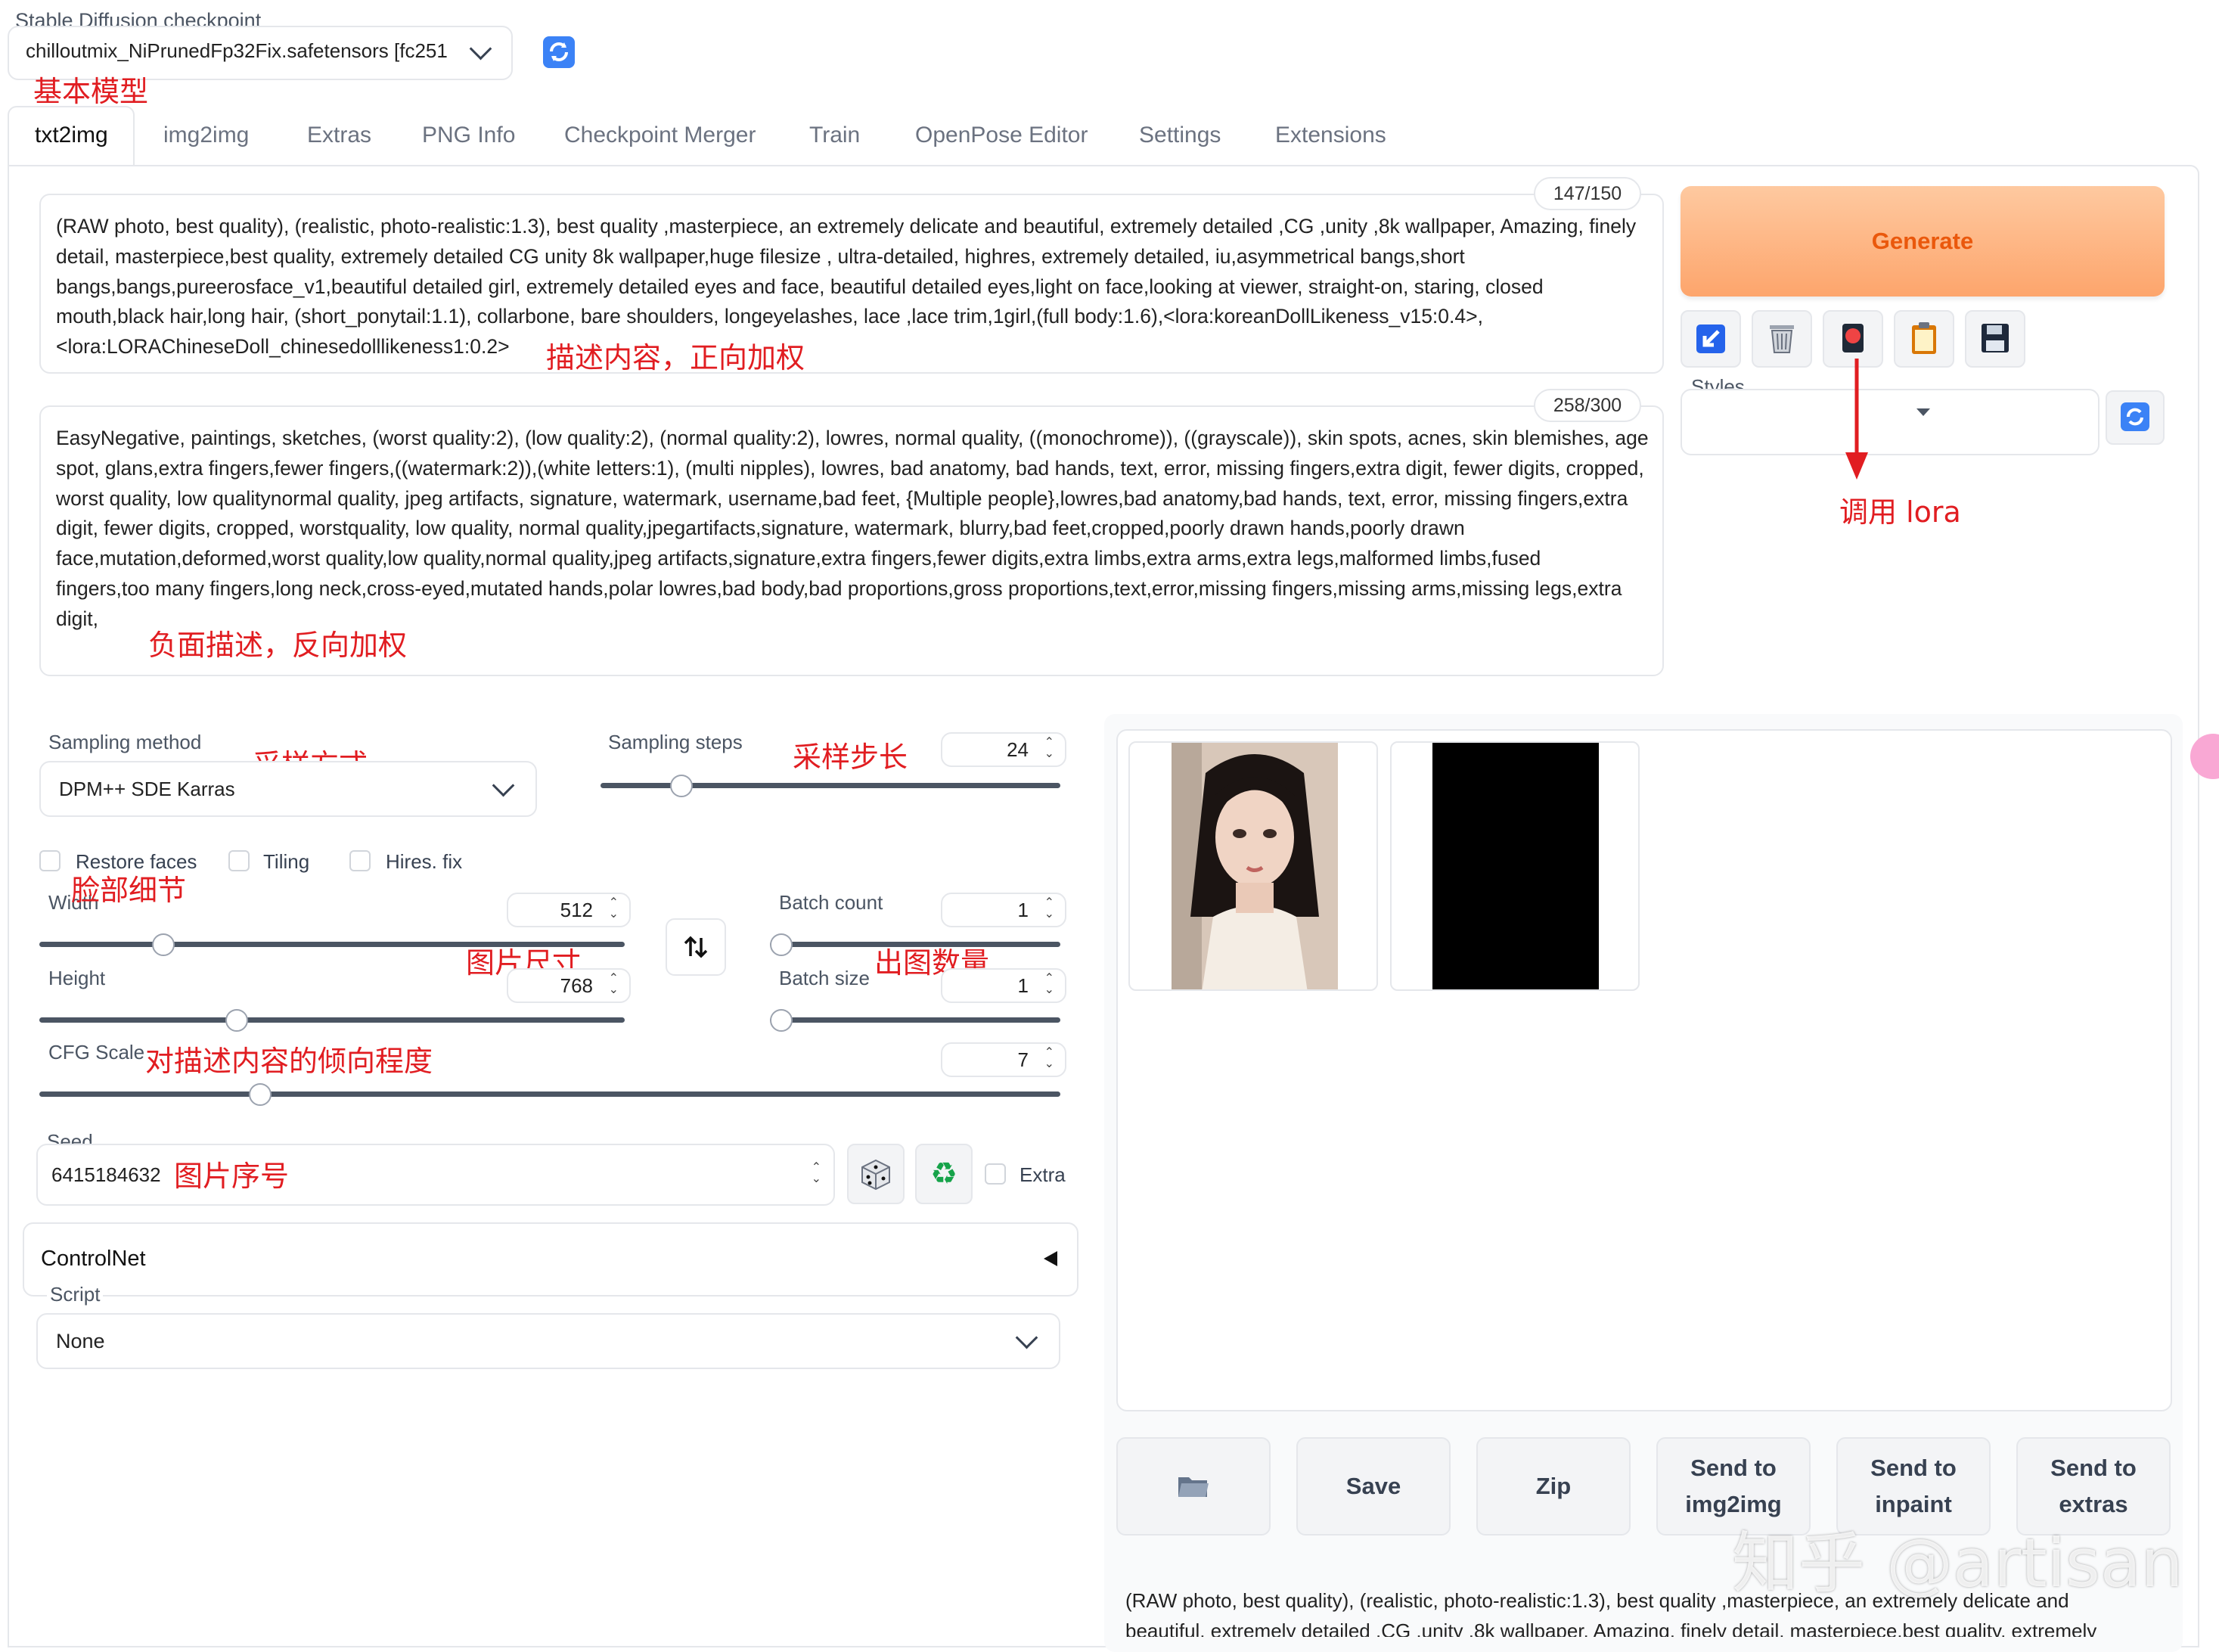  Describe the element at coordinates (915, 1020) in the screenshot. I see `batch-size-slider` at that location.